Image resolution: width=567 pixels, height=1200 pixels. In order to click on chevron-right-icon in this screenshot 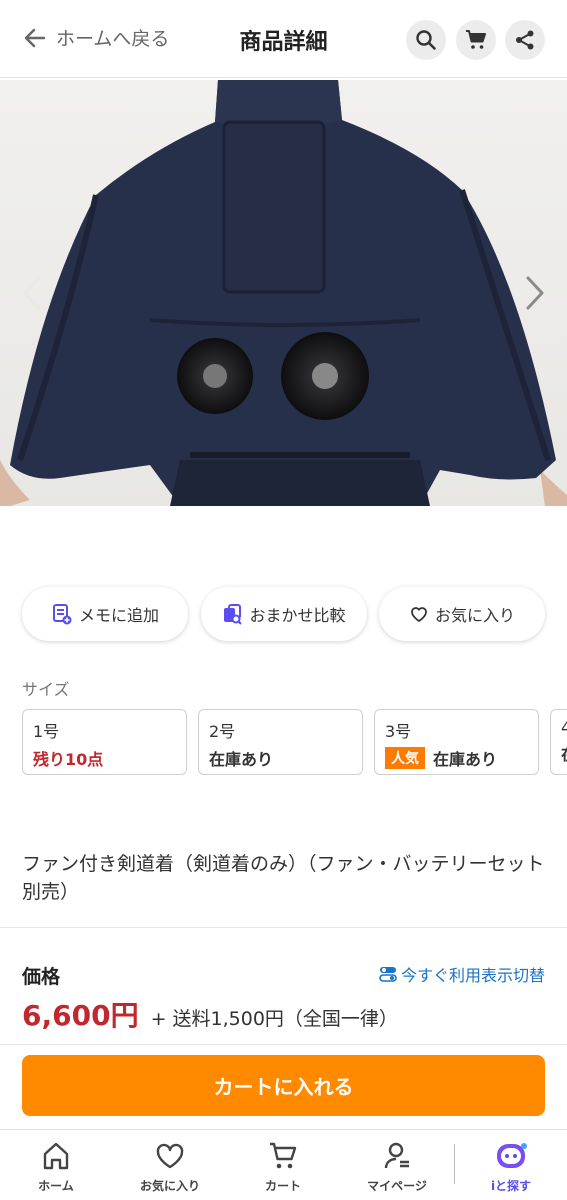, I will do `click(535, 293)`.